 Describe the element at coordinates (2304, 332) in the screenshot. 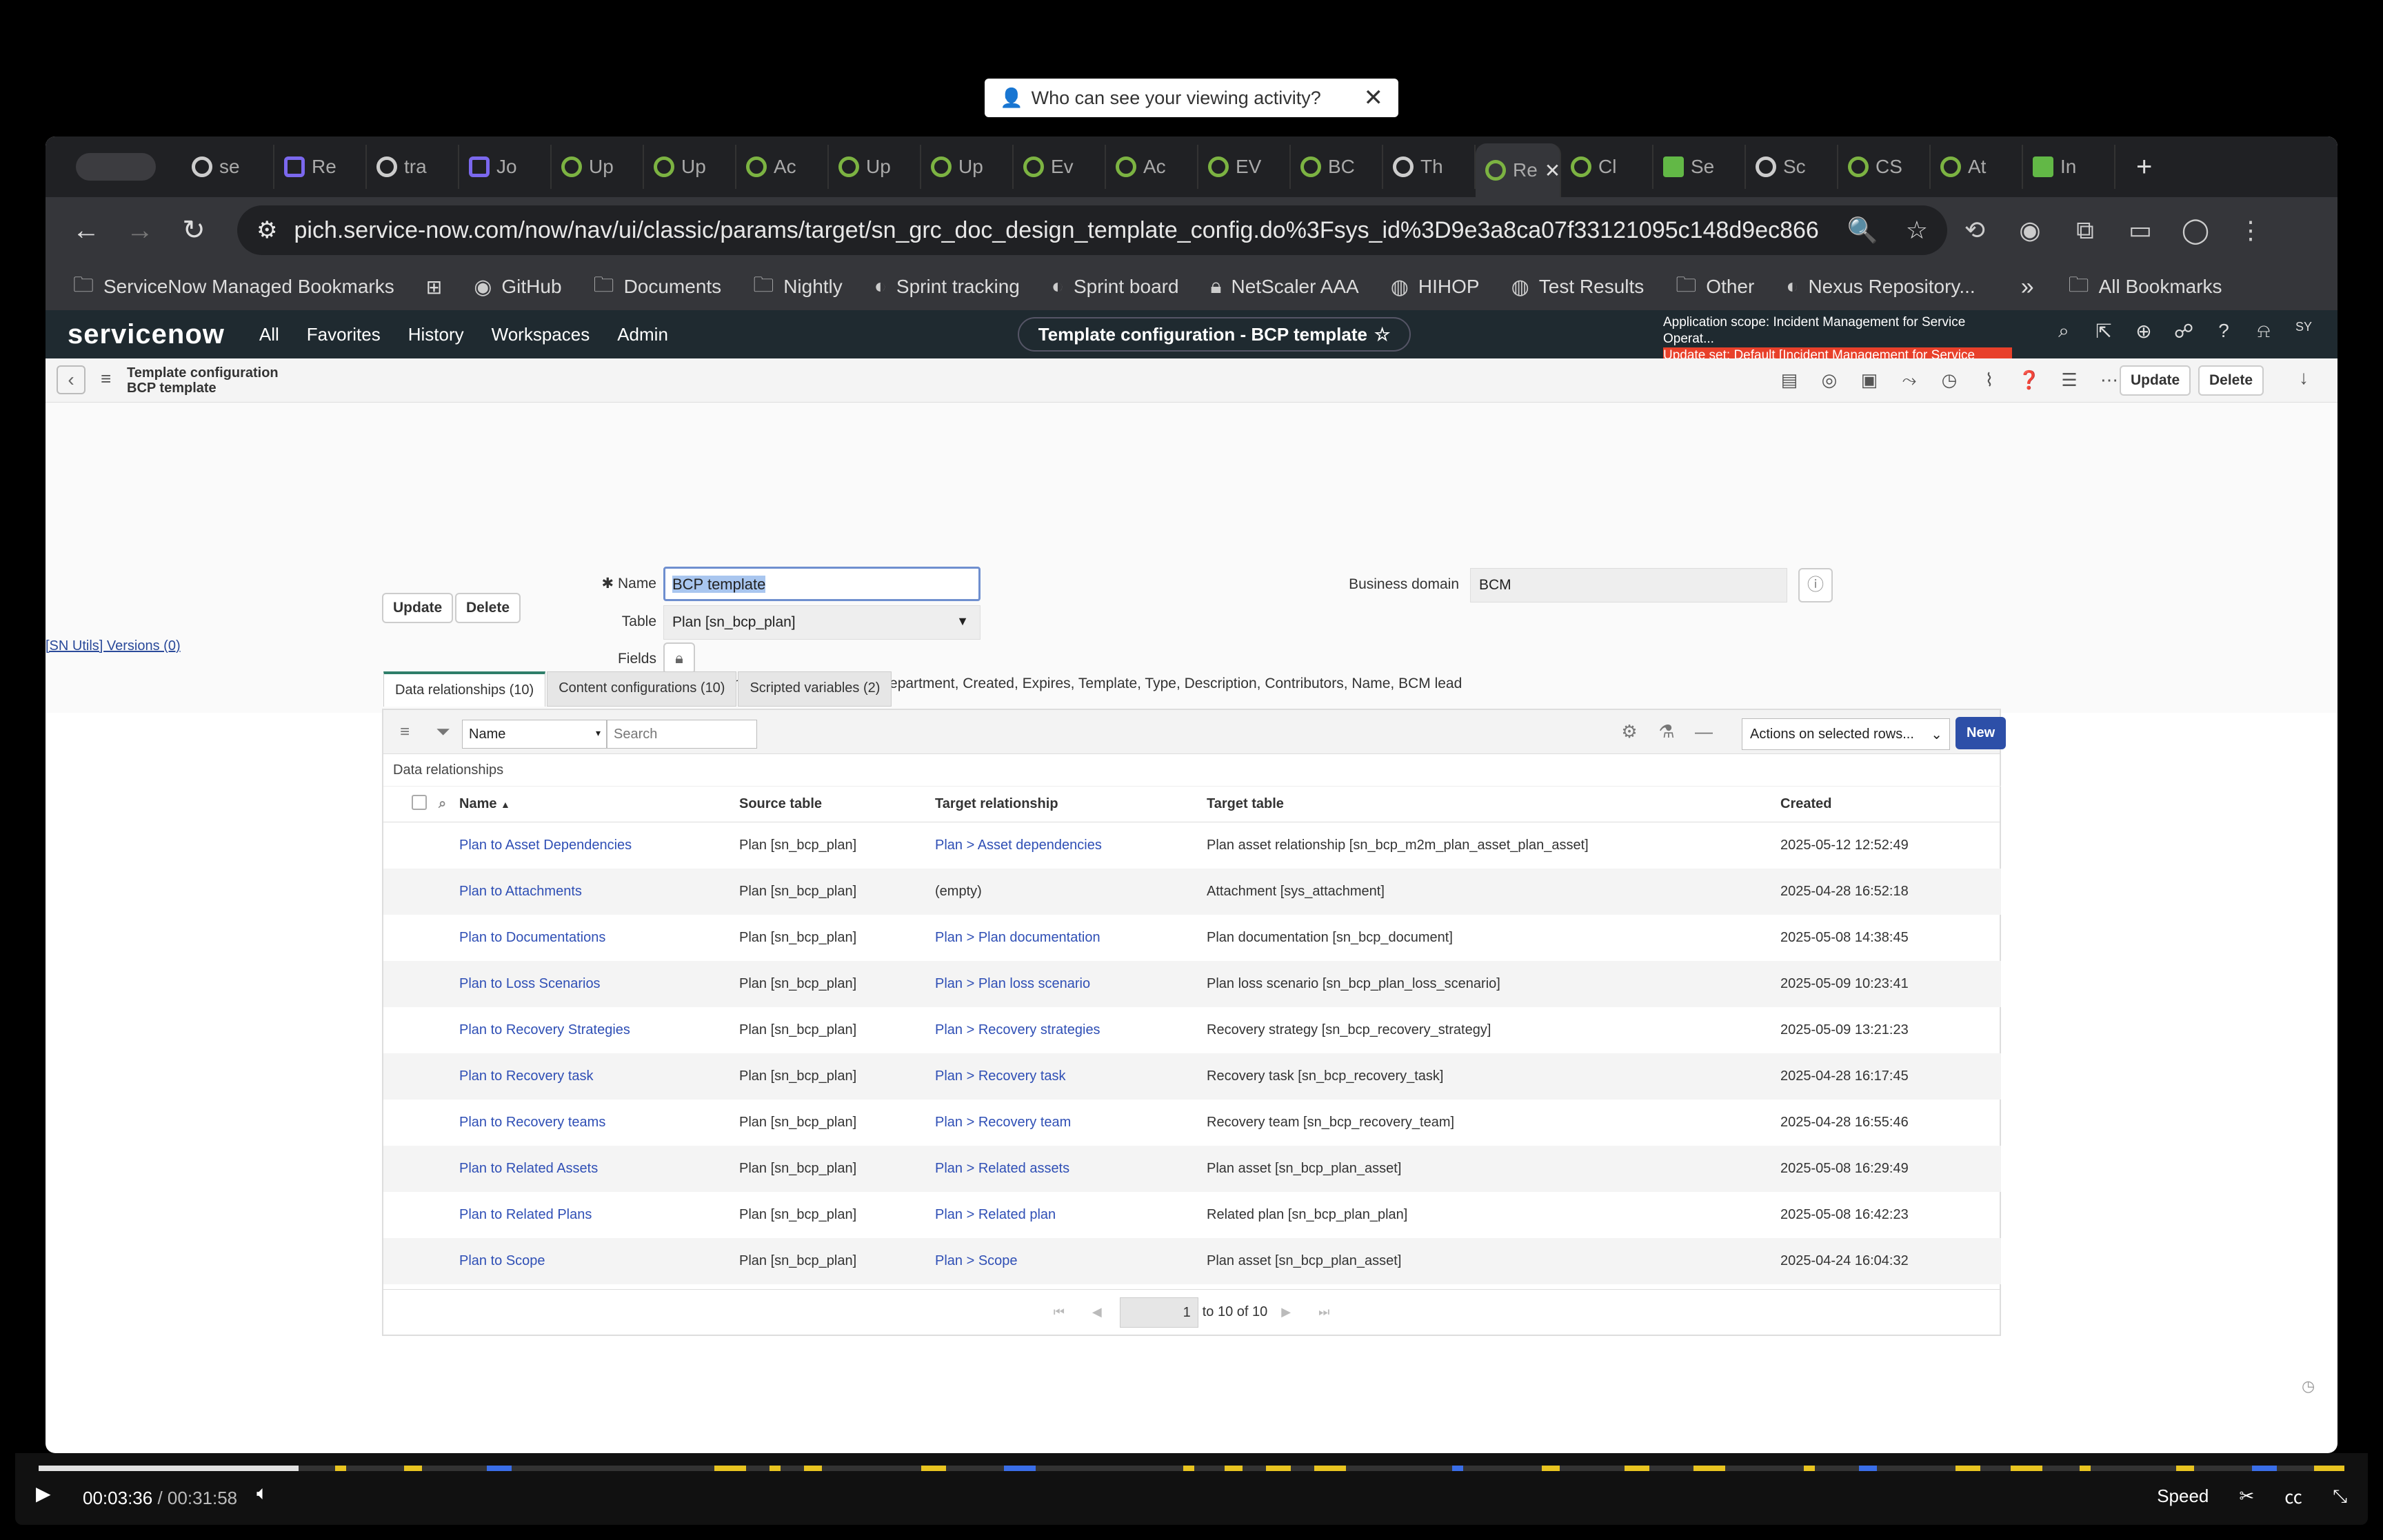

I see `avatar: SY` at that location.